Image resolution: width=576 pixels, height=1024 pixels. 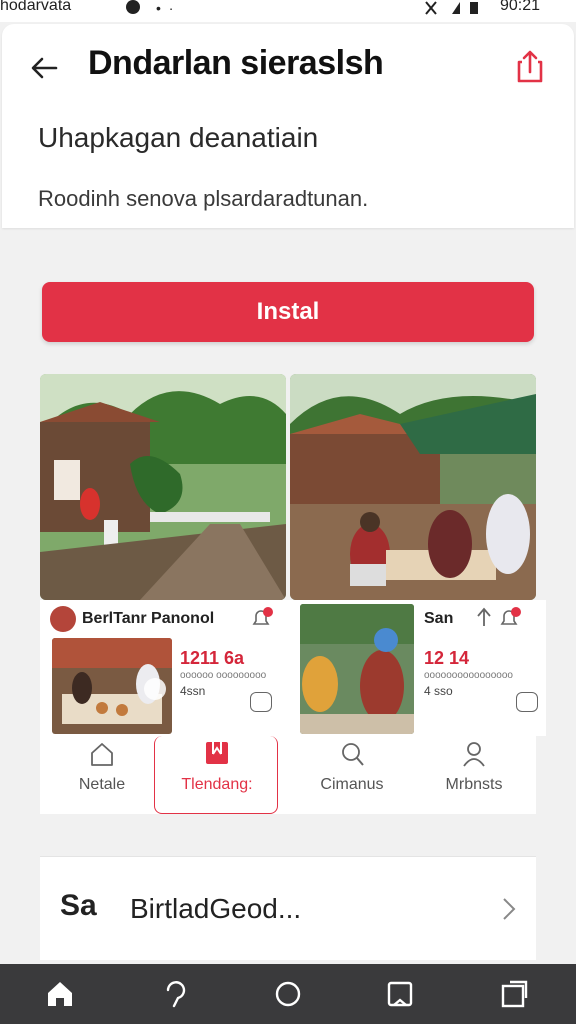 I want to click on gift-icon, so click(x=217, y=753).